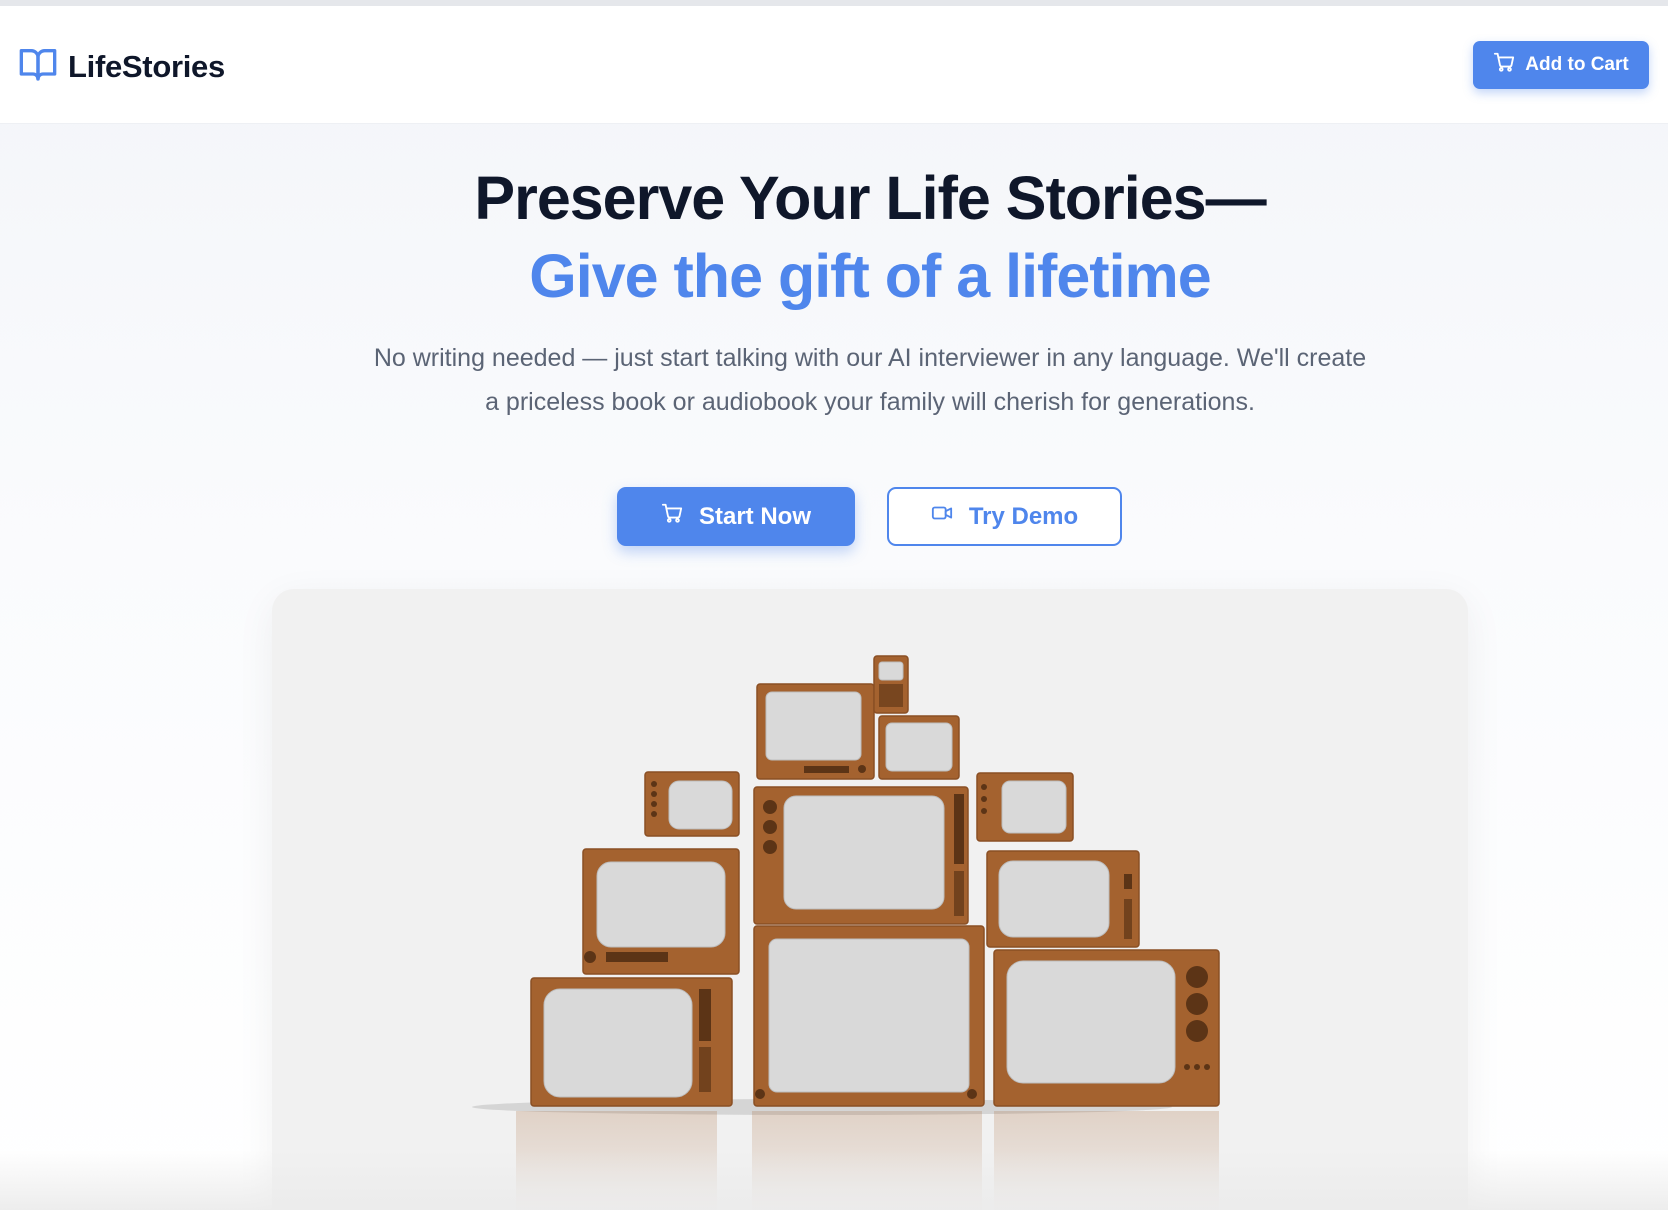  I want to click on brand-logo: LifeStories, so click(121, 66).